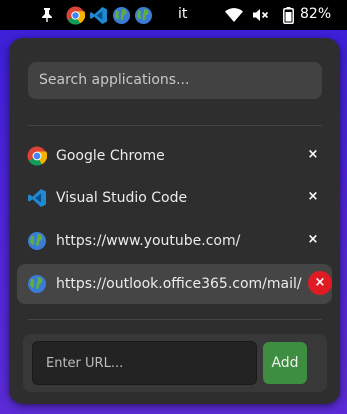 This screenshot has height=414, width=347. Describe the element at coordinates (148, 241) in the screenshot. I see `list-item-label: https://www.youtube.com/` at that location.